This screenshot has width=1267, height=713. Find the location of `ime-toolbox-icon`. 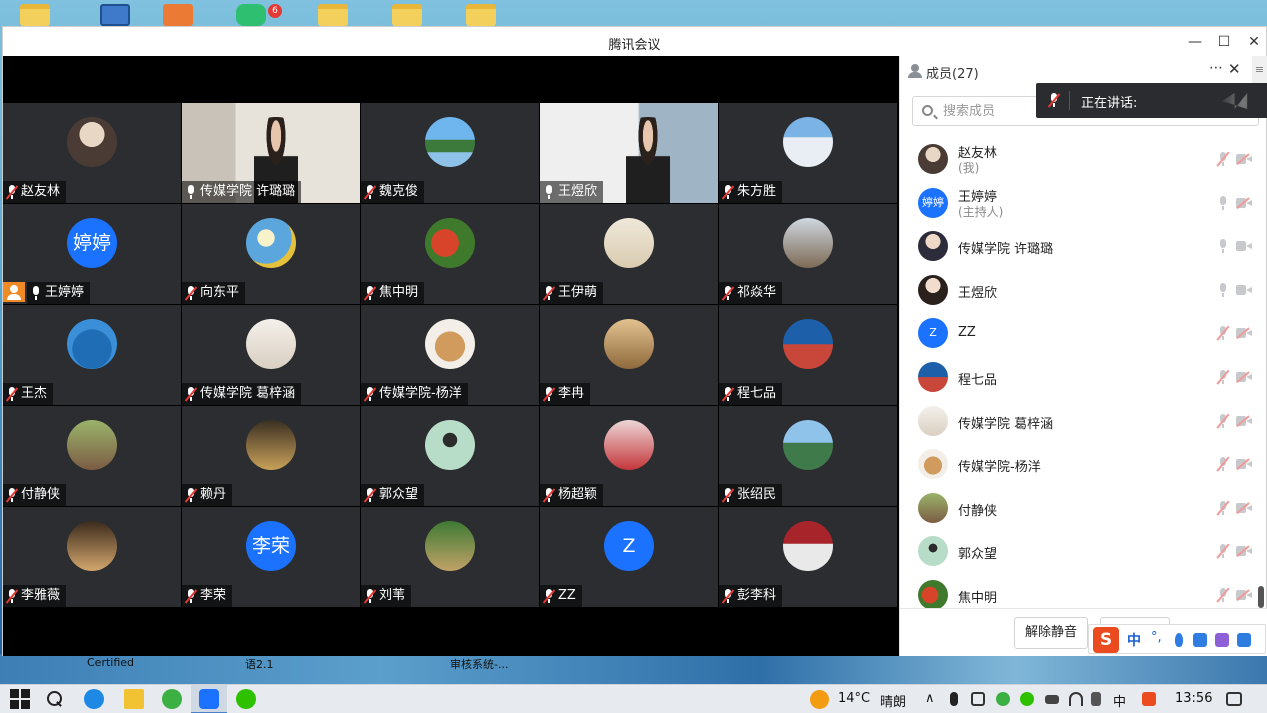

ime-toolbox-icon is located at coordinates (1244, 640).